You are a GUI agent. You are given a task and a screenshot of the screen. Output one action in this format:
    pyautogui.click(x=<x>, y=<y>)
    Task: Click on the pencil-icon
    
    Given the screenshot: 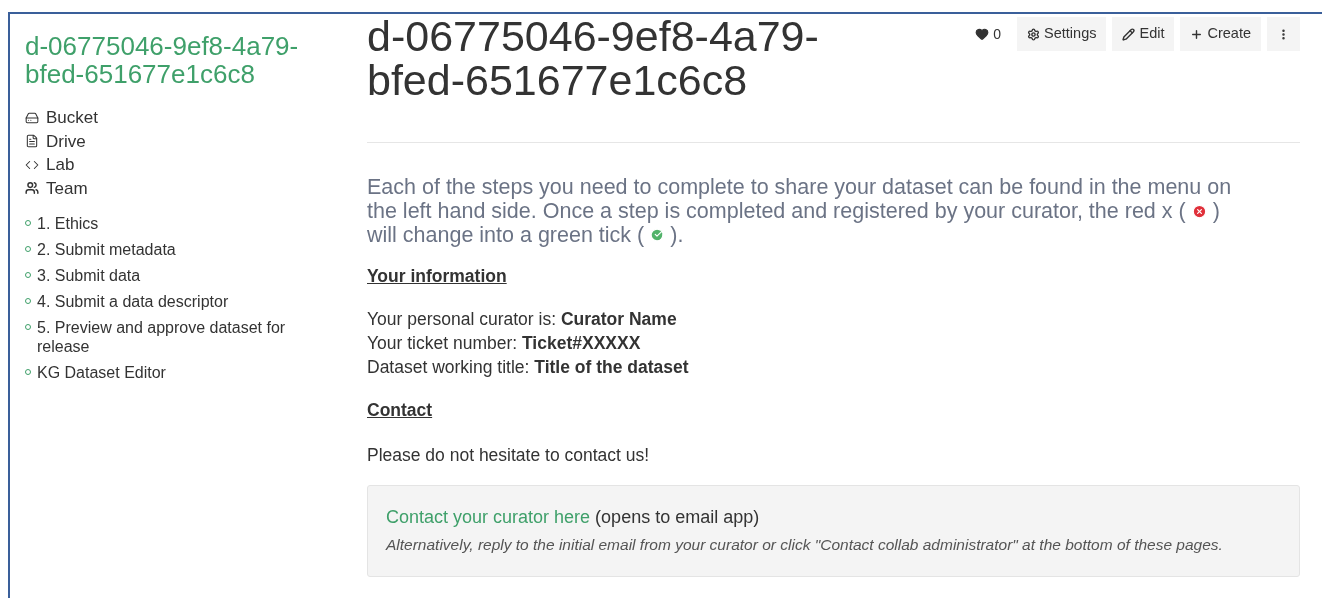 What is the action you would take?
    pyautogui.click(x=1129, y=34)
    